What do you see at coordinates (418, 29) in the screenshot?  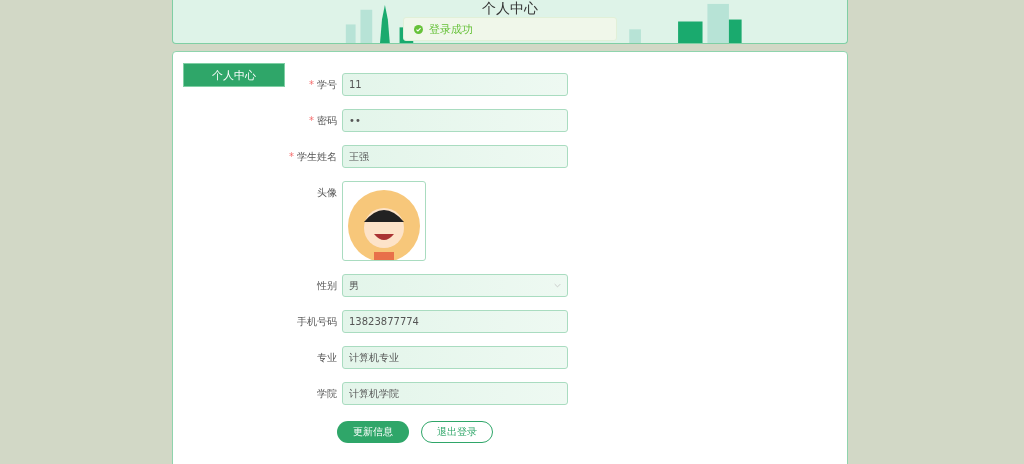 I see `check-circle-icon` at bounding box center [418, 29].